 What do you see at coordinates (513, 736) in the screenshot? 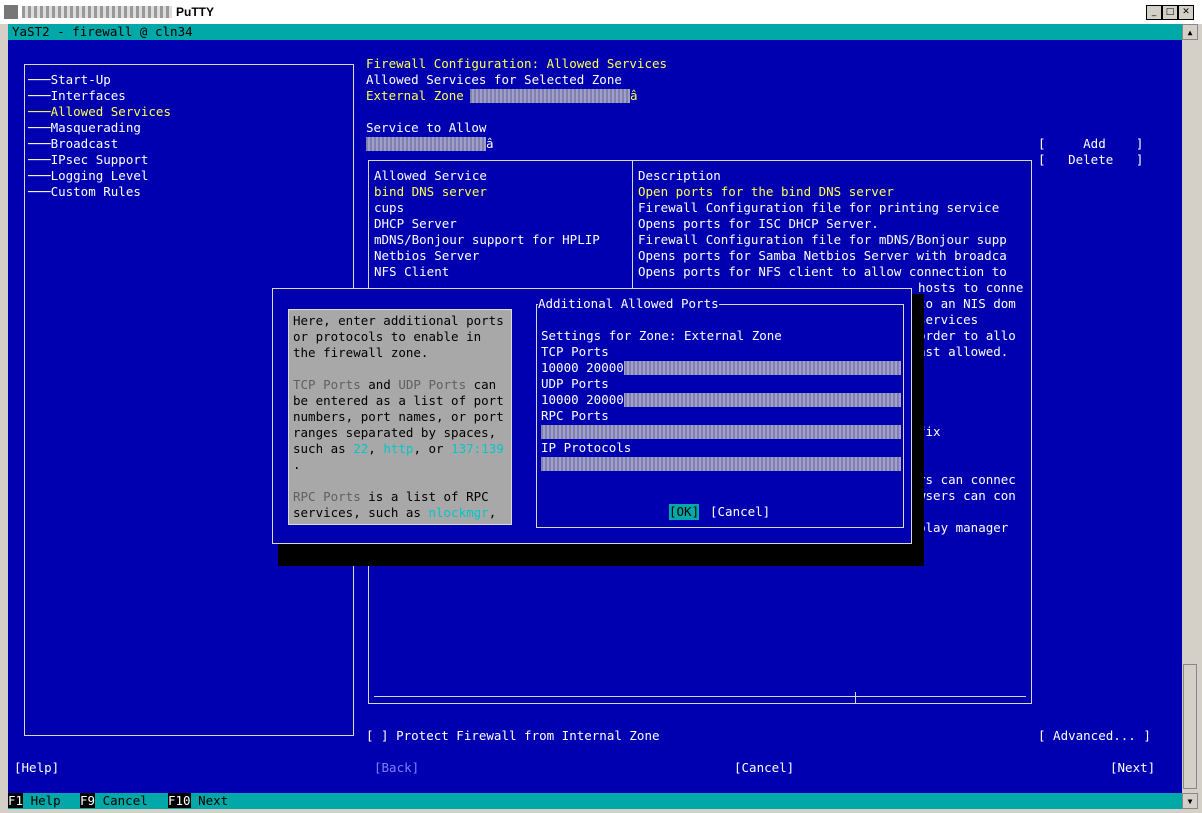
I see `protect-firewall-checkbox: [ ] Protect Firewall from Internal Zone` at bounding box center [513, 736].